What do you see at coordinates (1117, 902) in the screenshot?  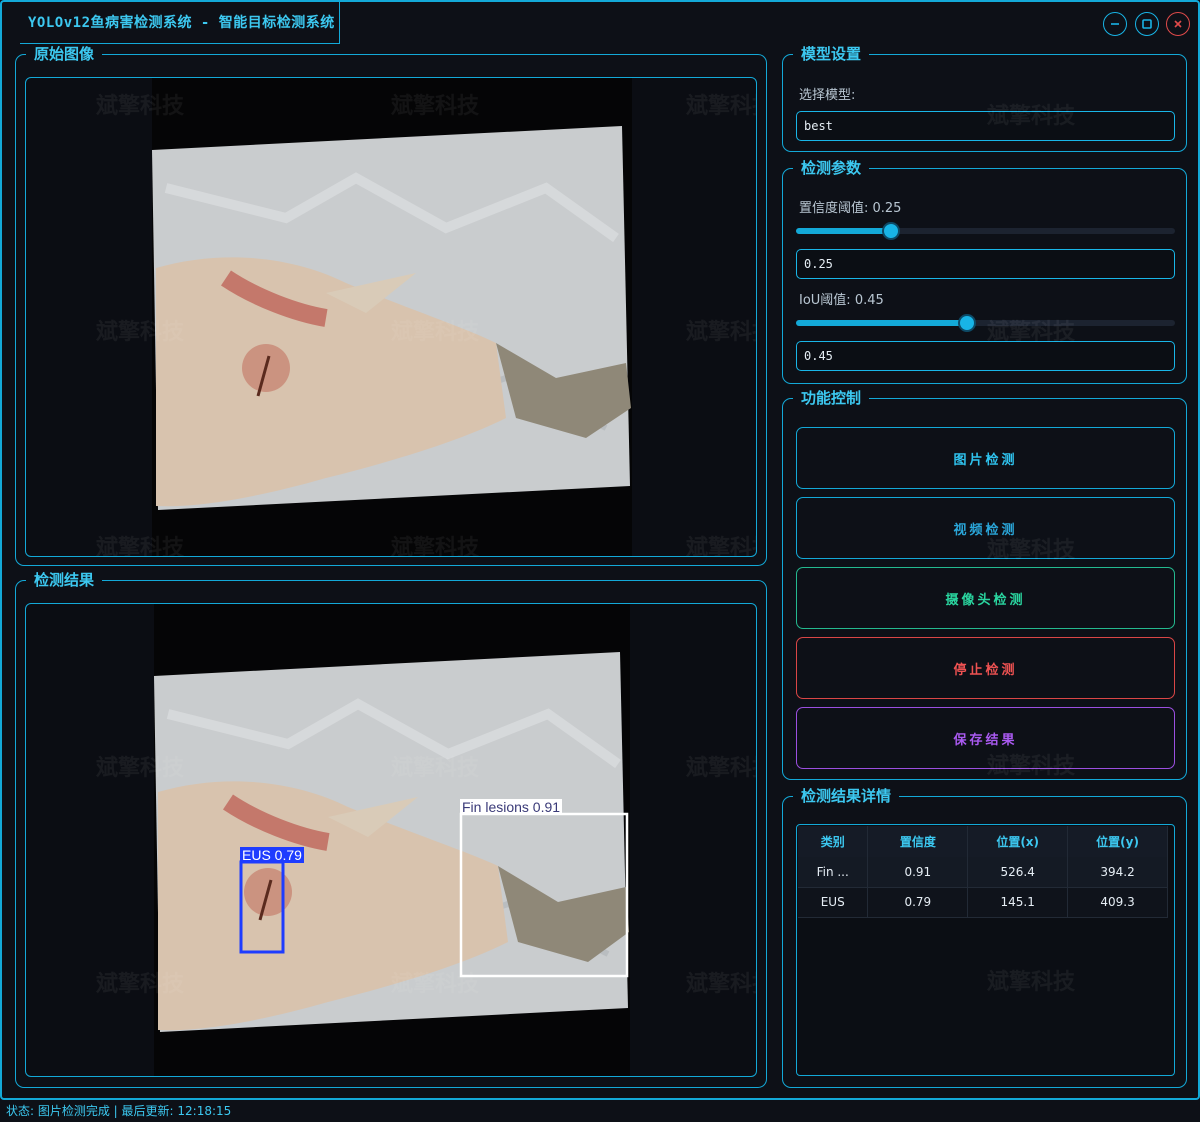 I see `table-cell: 409.3` at bounding box center [1117, 902].